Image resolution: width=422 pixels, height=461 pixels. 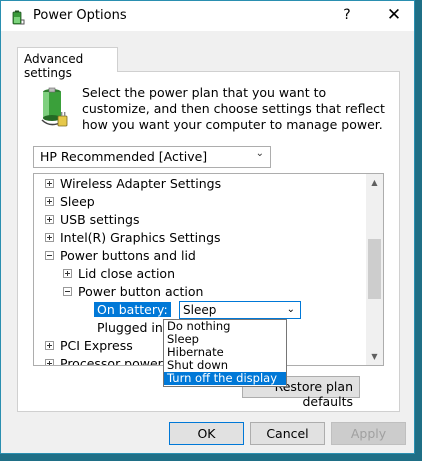 What do you see at coordinates (140, 237) in the screenshot?
I see `tree-item-label: Intel(R) Graphics Settings` at bounding box center [140, 237].